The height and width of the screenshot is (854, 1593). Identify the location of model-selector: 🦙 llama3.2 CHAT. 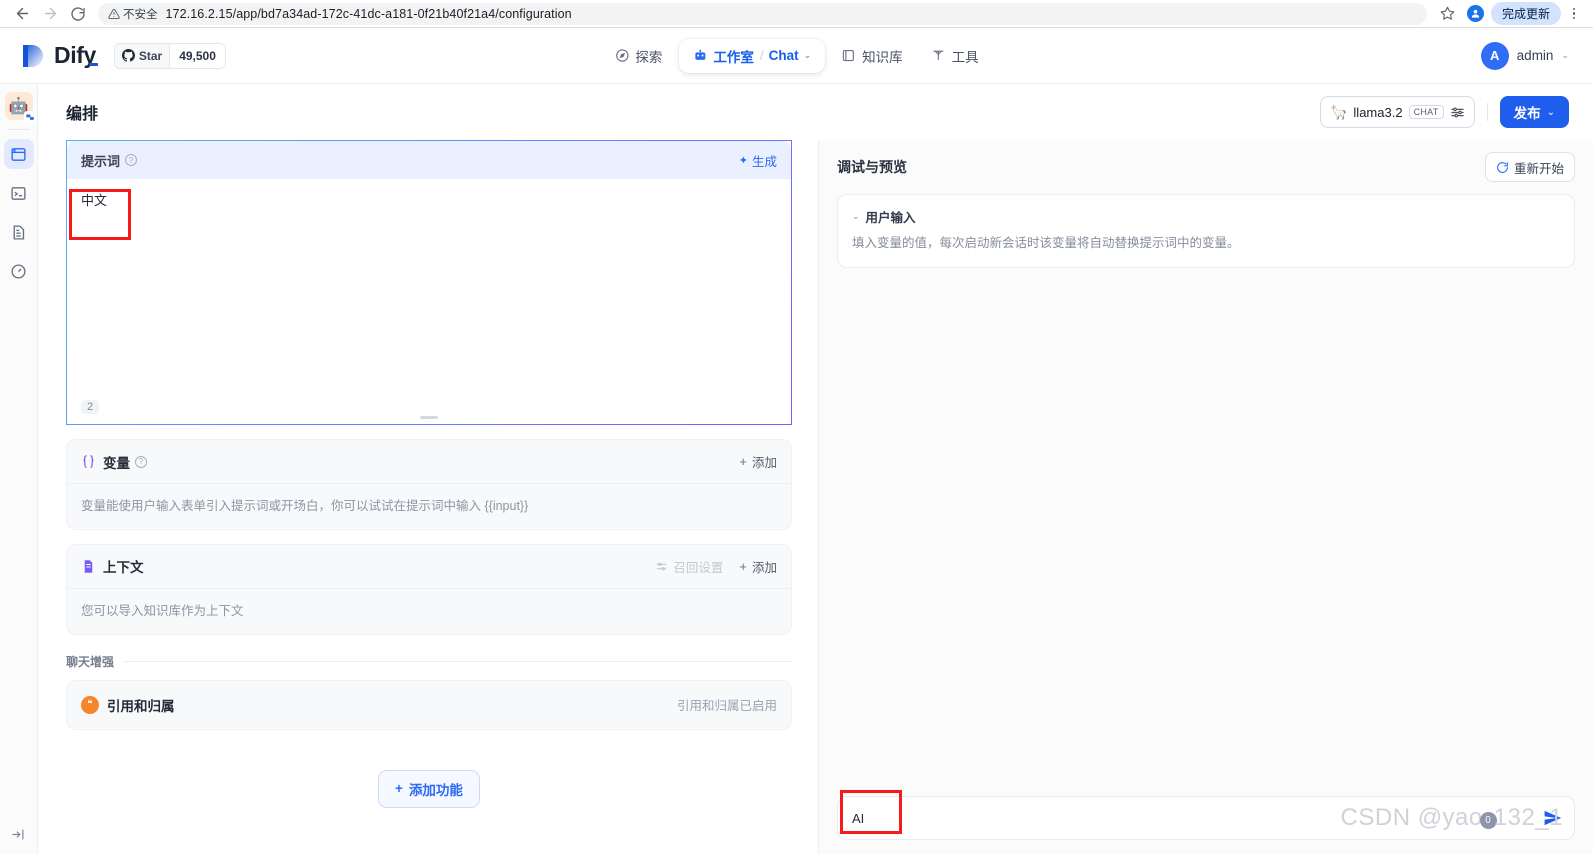
(1397, 112).